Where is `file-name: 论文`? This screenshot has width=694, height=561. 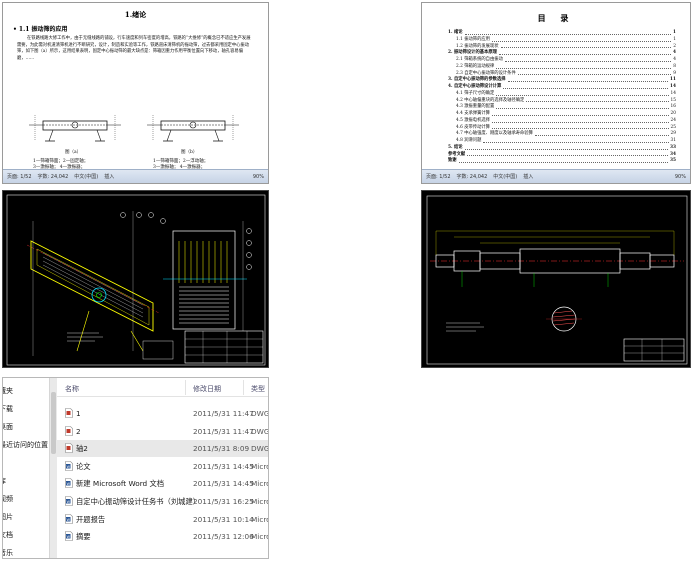
file-name: 论文 is located at coordinates (83, 466).